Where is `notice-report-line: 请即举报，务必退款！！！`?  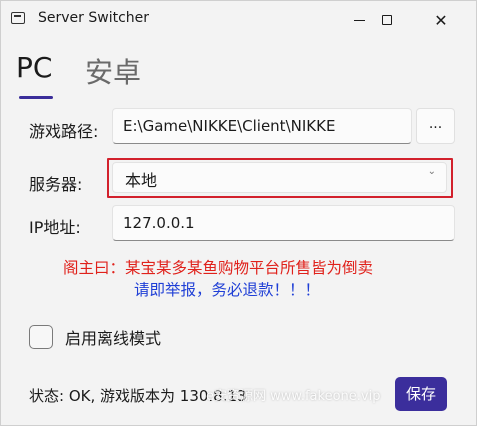
notice-report-line: 请即举报，务必退款！！！ is located at coordinates (227, 290).